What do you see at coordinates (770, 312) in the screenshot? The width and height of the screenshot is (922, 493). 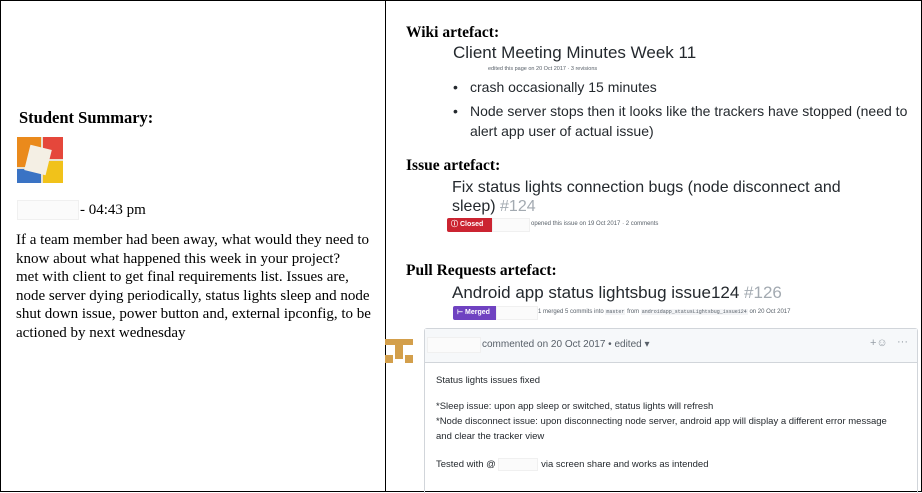 I see `pr-meta-suffix: on 20 Oct 2017` at bounding box center [770, 312].